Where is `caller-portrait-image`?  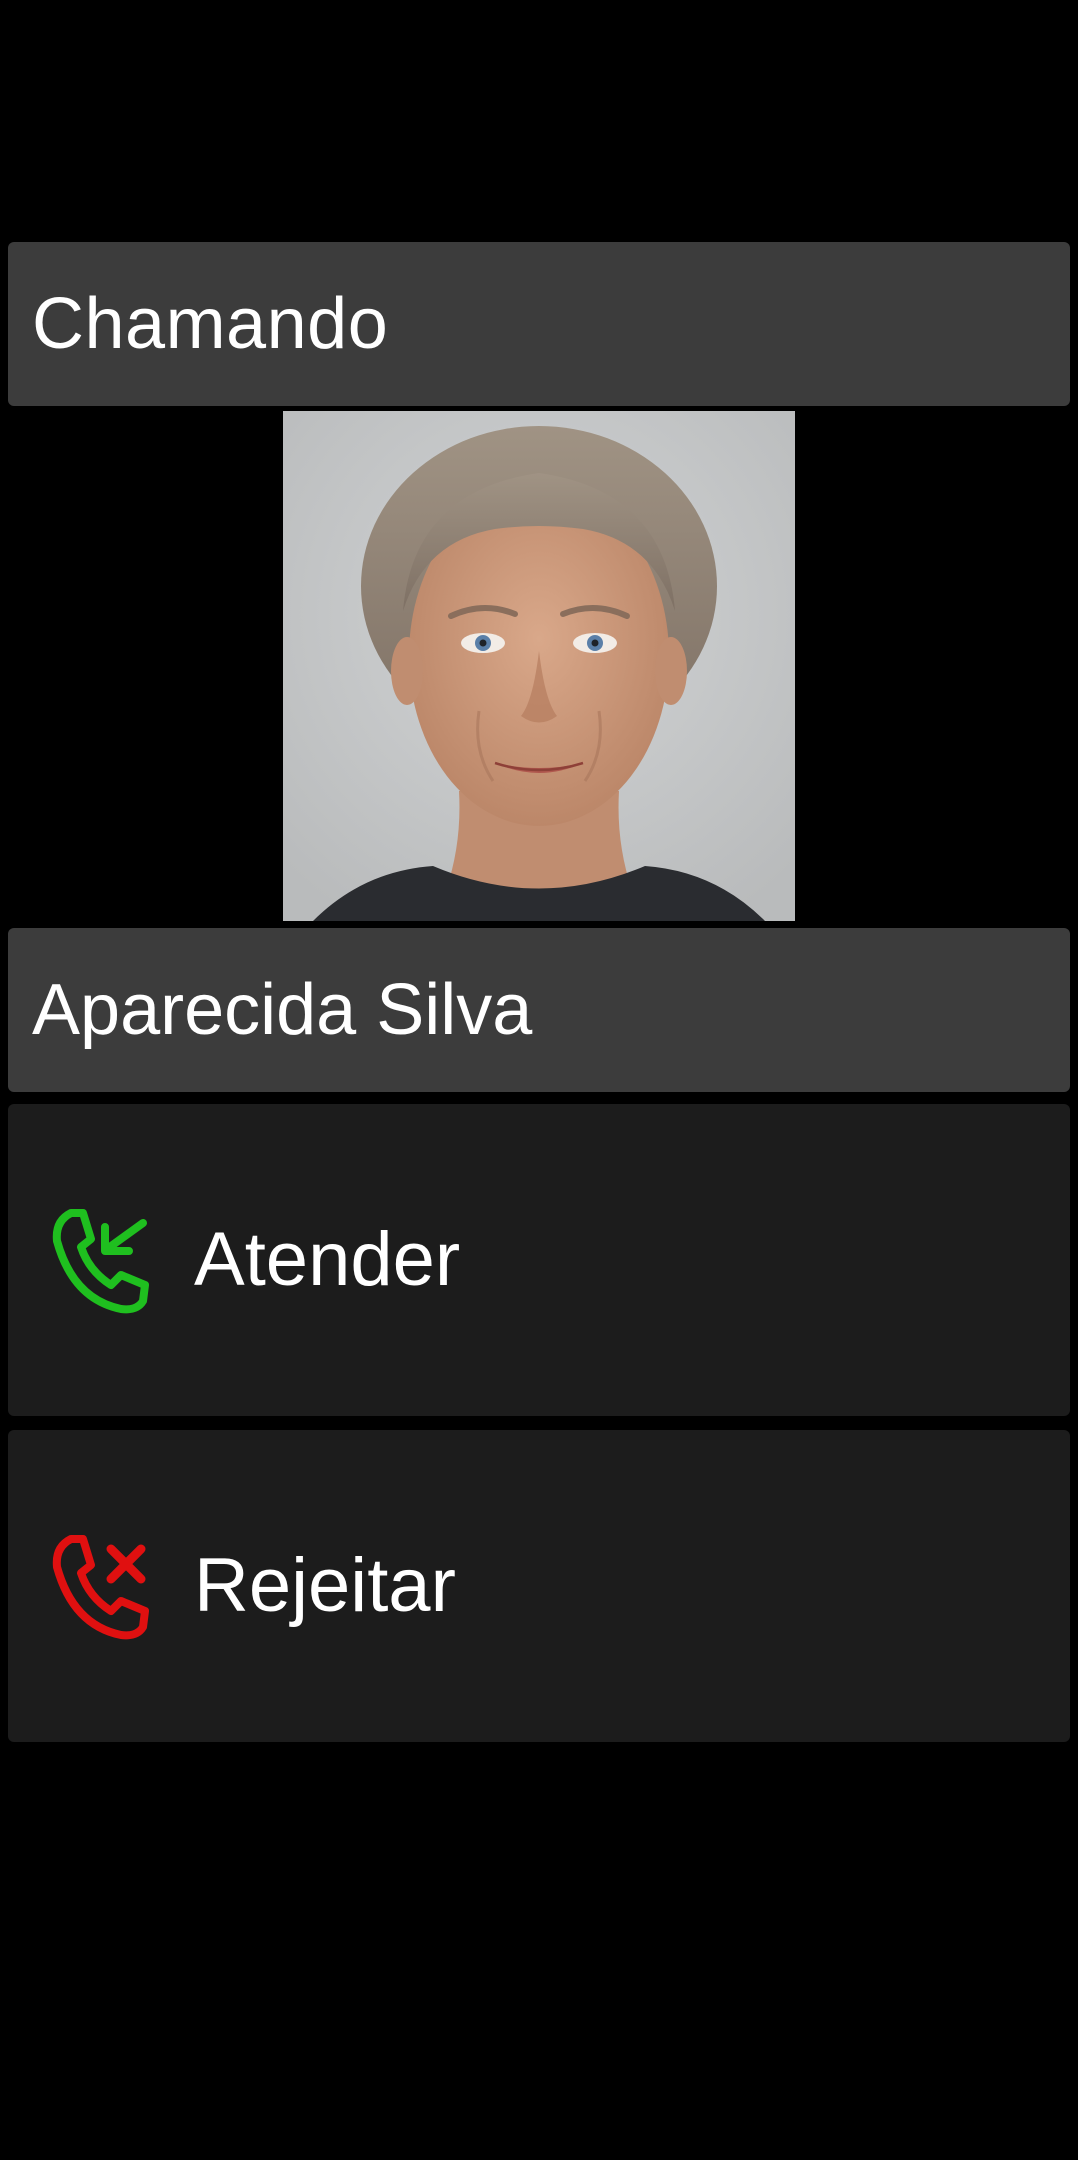
caller-portrait-image is located at coordinates (539, 666).